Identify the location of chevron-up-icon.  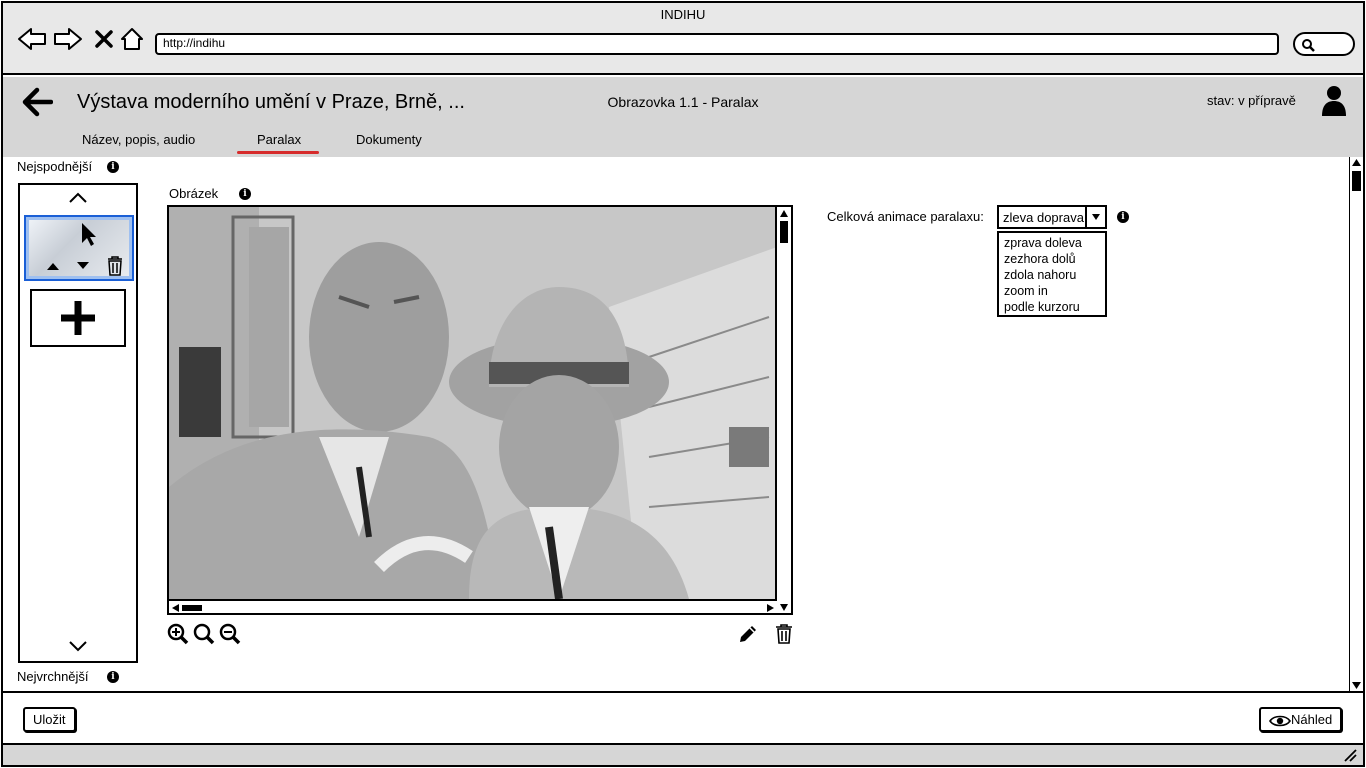
(78, 197).